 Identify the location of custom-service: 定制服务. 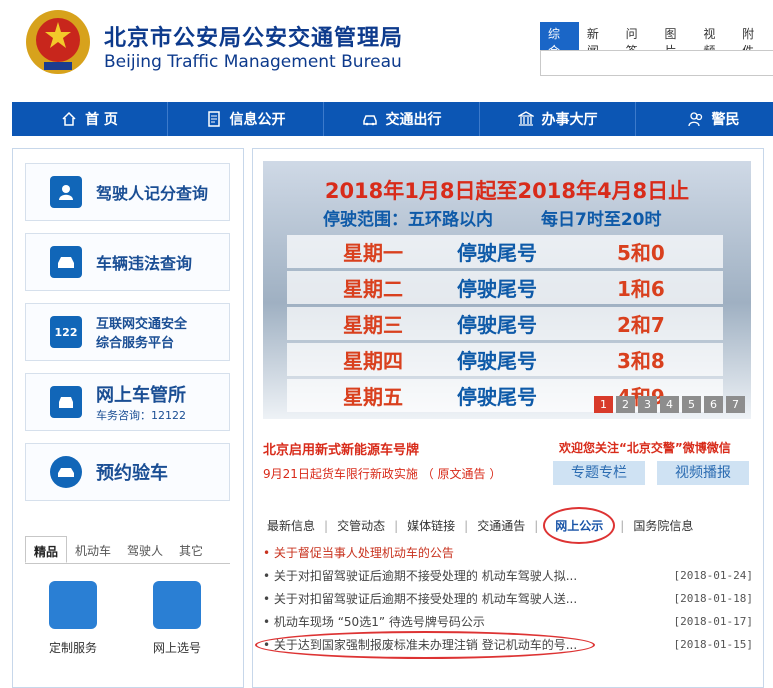
(73, 618).